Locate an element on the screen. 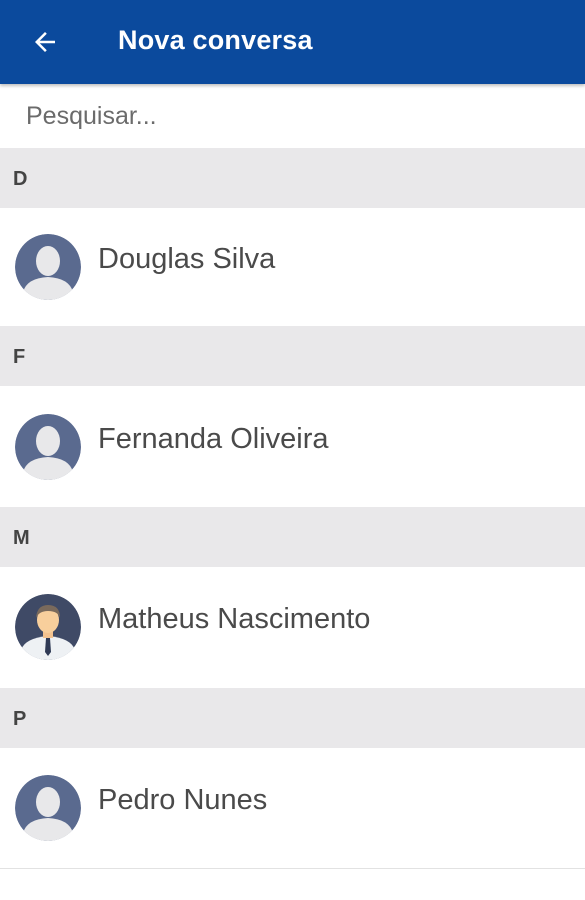 This screenshot has height=900, width=585. section-letter: P is located at coordinates (20, 719).